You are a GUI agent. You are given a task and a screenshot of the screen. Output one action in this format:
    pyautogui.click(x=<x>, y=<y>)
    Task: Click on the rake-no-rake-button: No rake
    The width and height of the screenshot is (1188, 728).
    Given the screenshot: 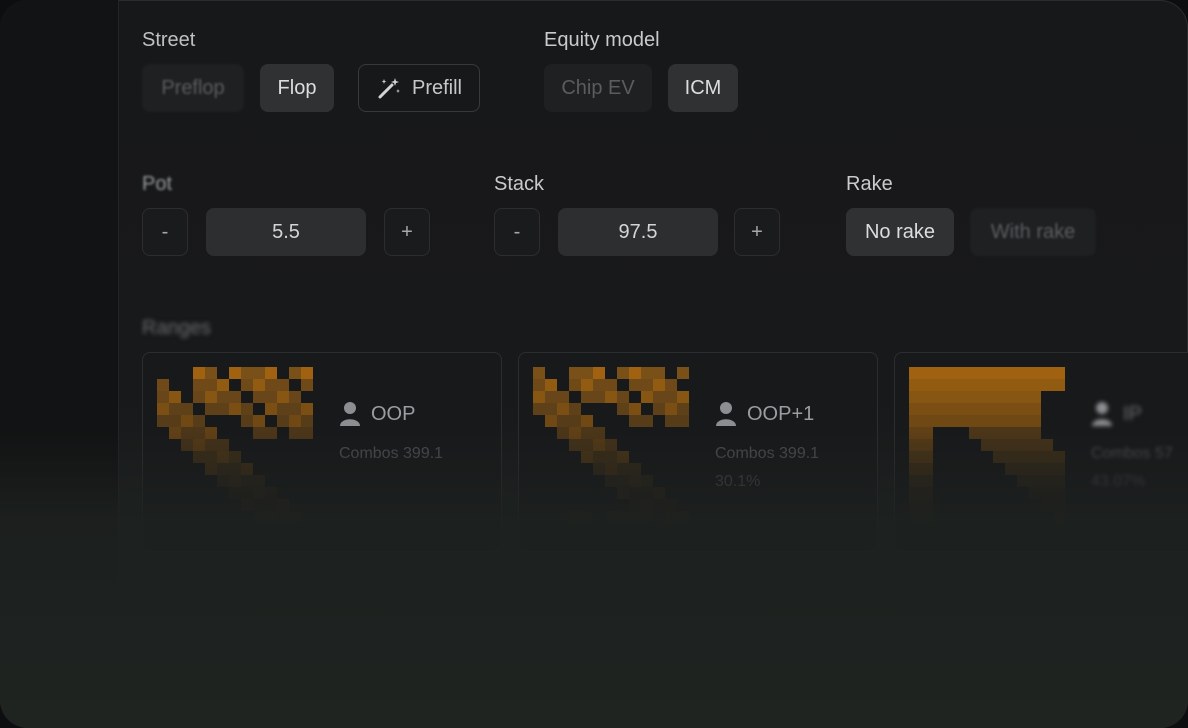 What is the action you would take?
    pyautogui.click(x=900, y=232)
    